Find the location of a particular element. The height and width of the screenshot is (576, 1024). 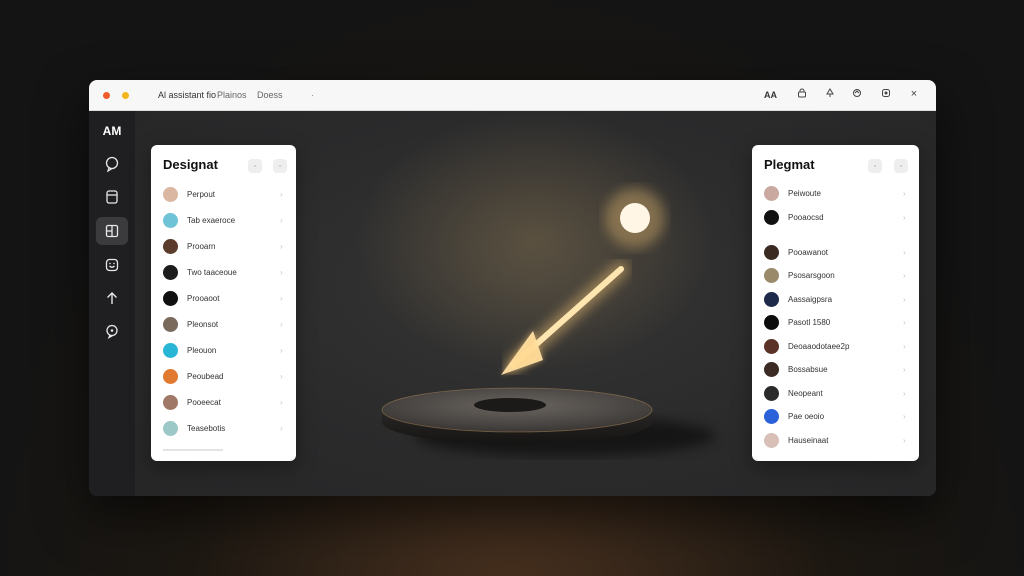

list-item-label: Neopeant is located at coordinates (805, 393).